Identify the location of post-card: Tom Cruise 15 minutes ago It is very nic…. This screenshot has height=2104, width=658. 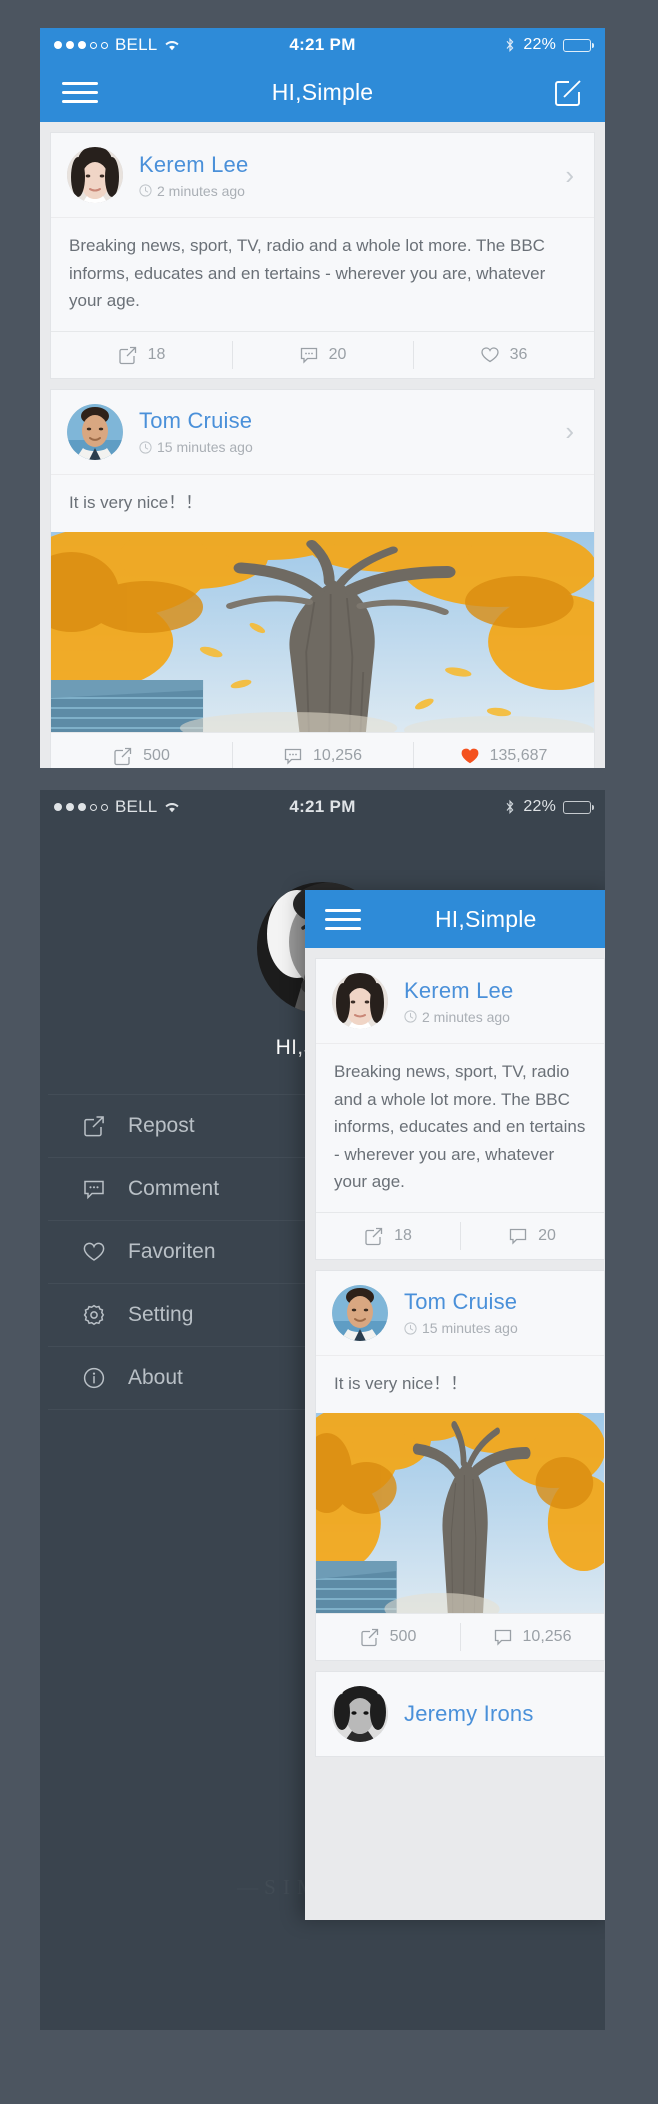
(455, 1465).